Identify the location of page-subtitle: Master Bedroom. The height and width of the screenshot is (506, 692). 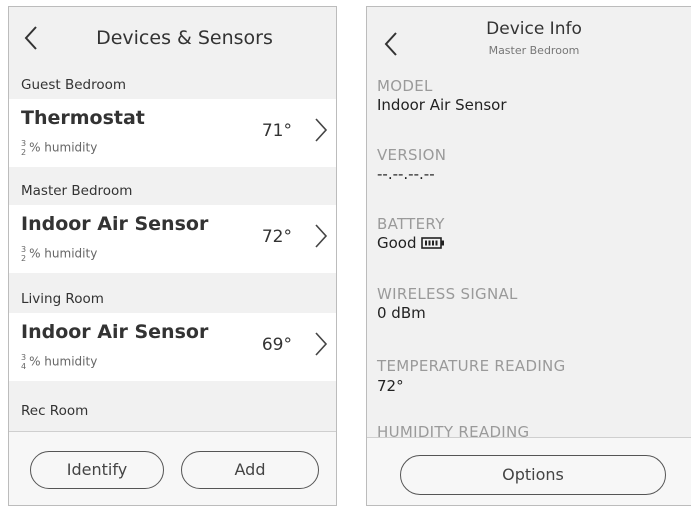
(534, 50).